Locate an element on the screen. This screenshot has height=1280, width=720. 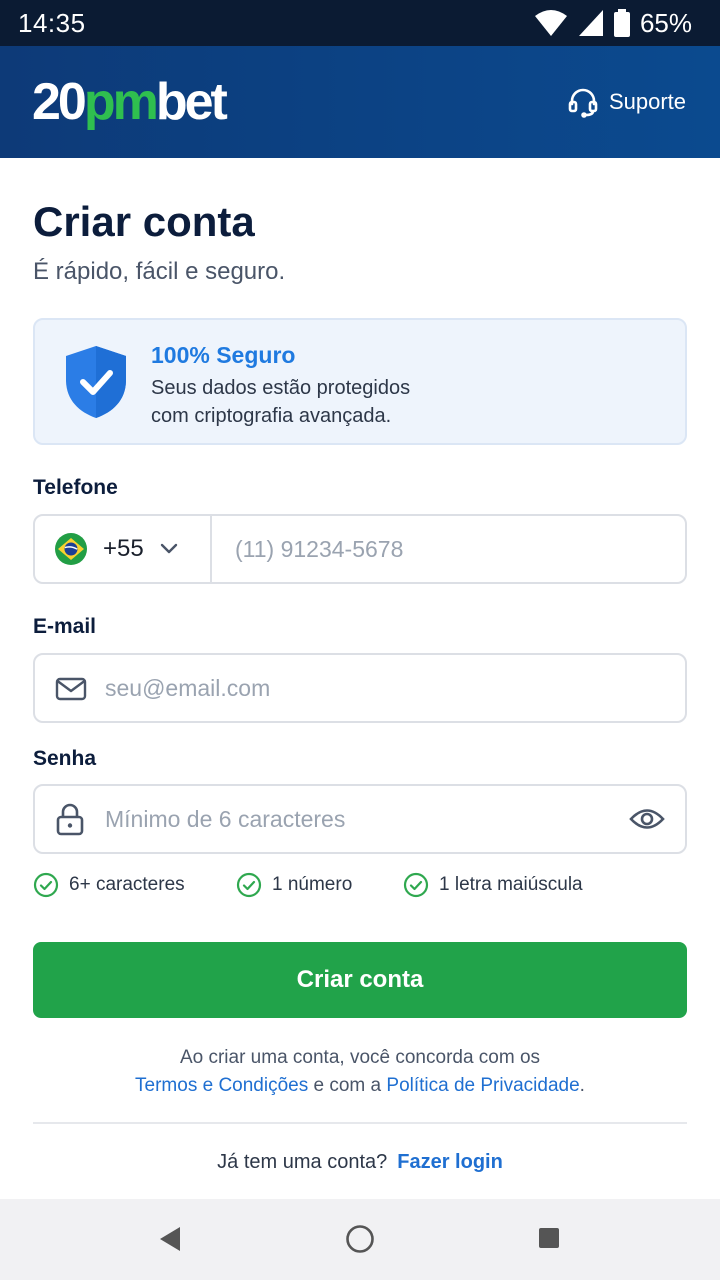
status-icons: 65% is located at coordinates (613, 23).